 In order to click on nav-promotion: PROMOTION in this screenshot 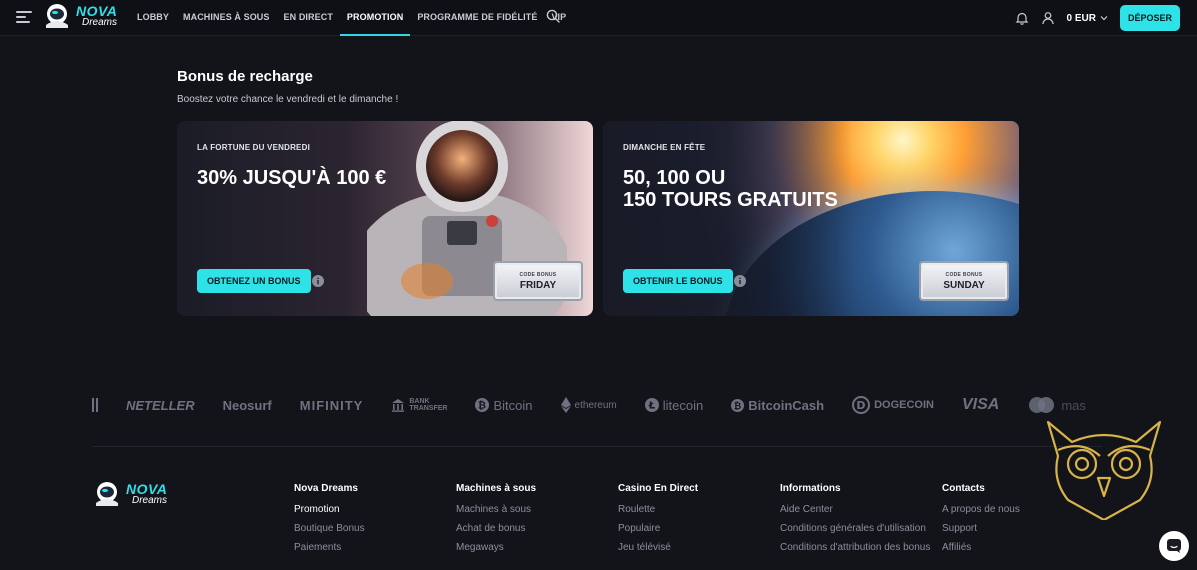, I will do `click(375, 18)`.